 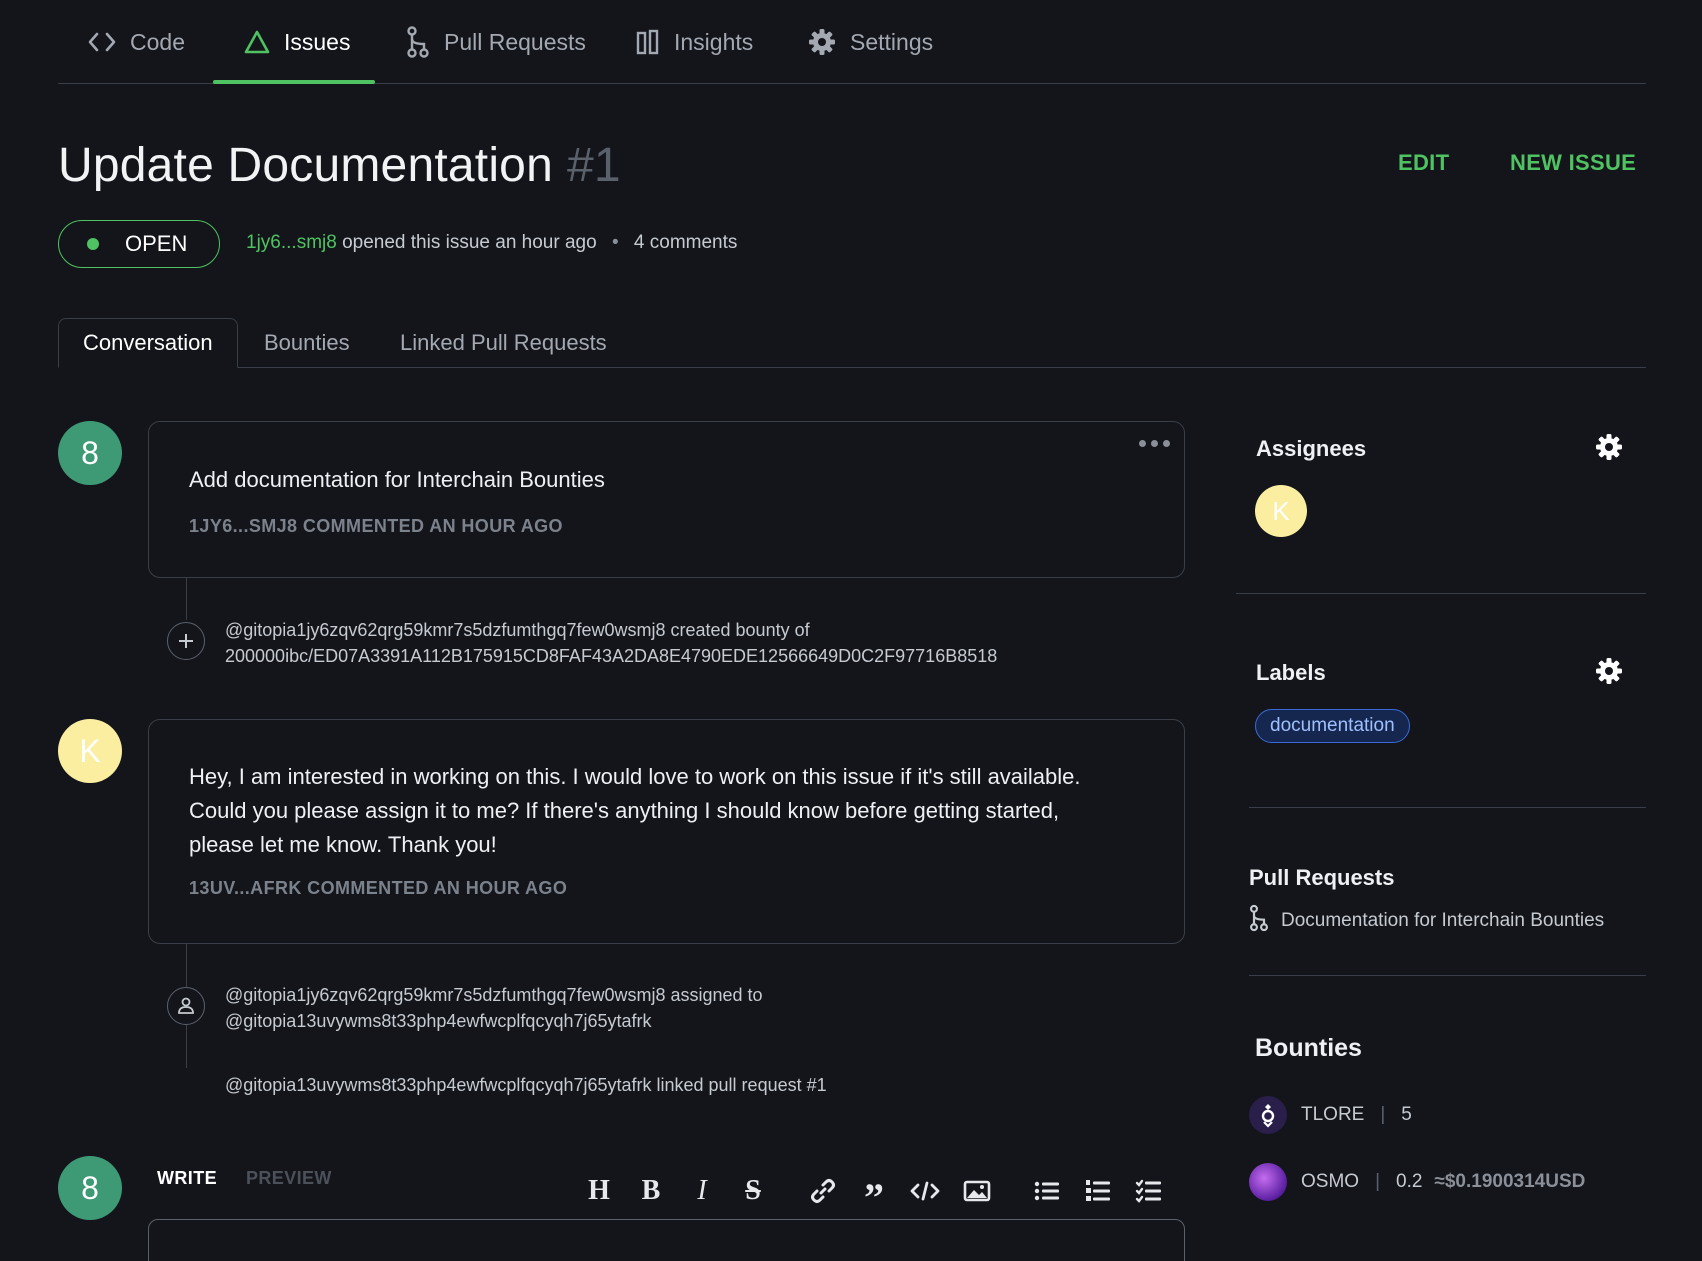 I want to click on comment-meta: 1JY6...SMJ8 COMMENTED AN HOUR AGO, so click(x=376, y=526).